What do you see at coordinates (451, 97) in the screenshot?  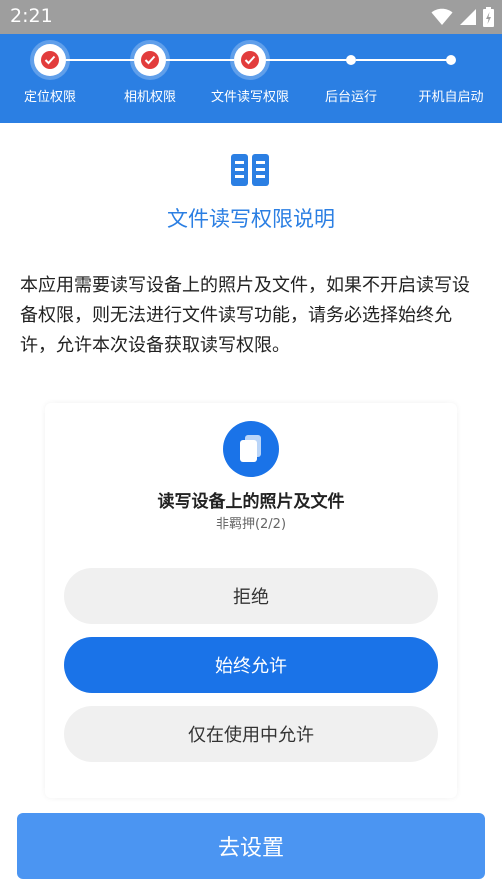 I see `step-label-autostart: 开机自启动` at bounding box center [451, 97].